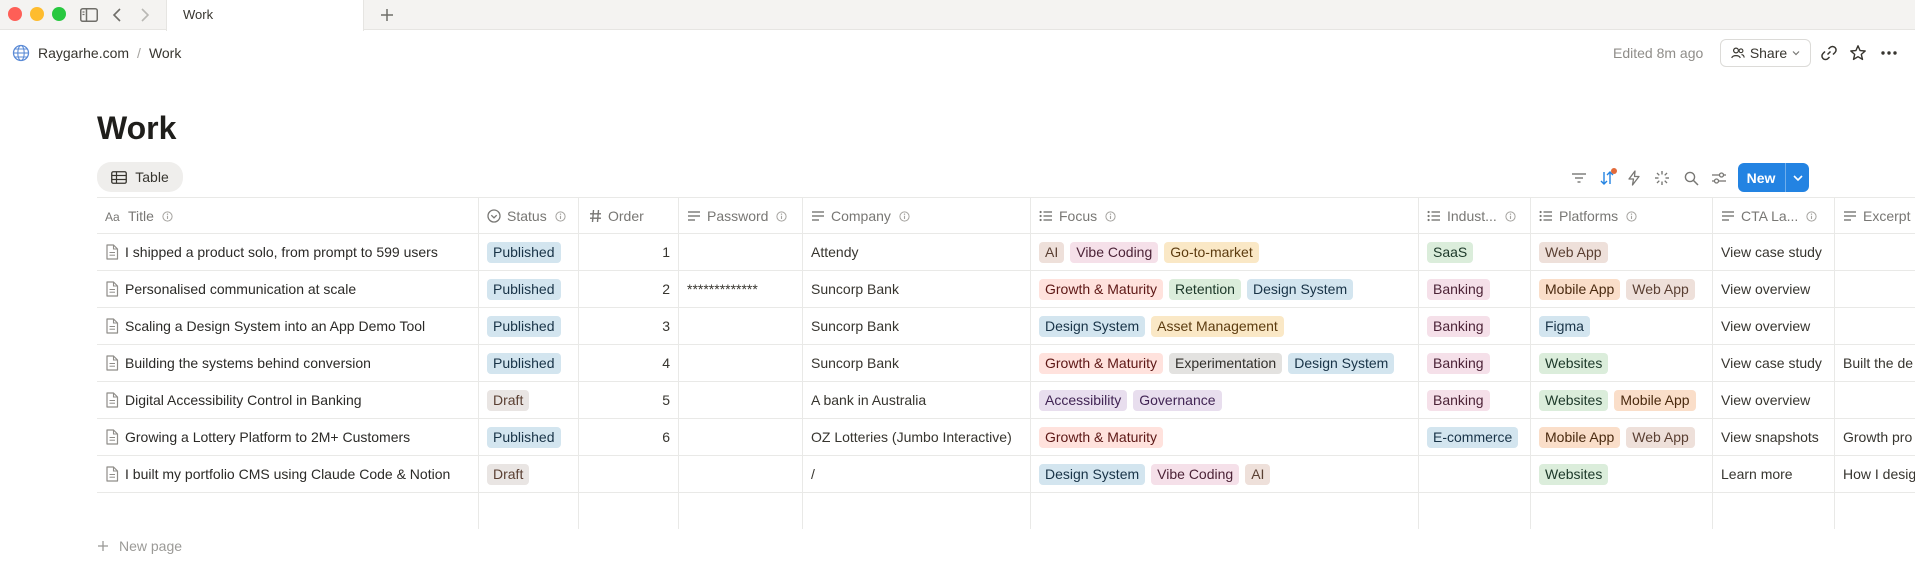  Describe the element at coordinates (288, 400) in the screenshot. I see `cell-title: Digital Accessibility Control in Banking` at that location.